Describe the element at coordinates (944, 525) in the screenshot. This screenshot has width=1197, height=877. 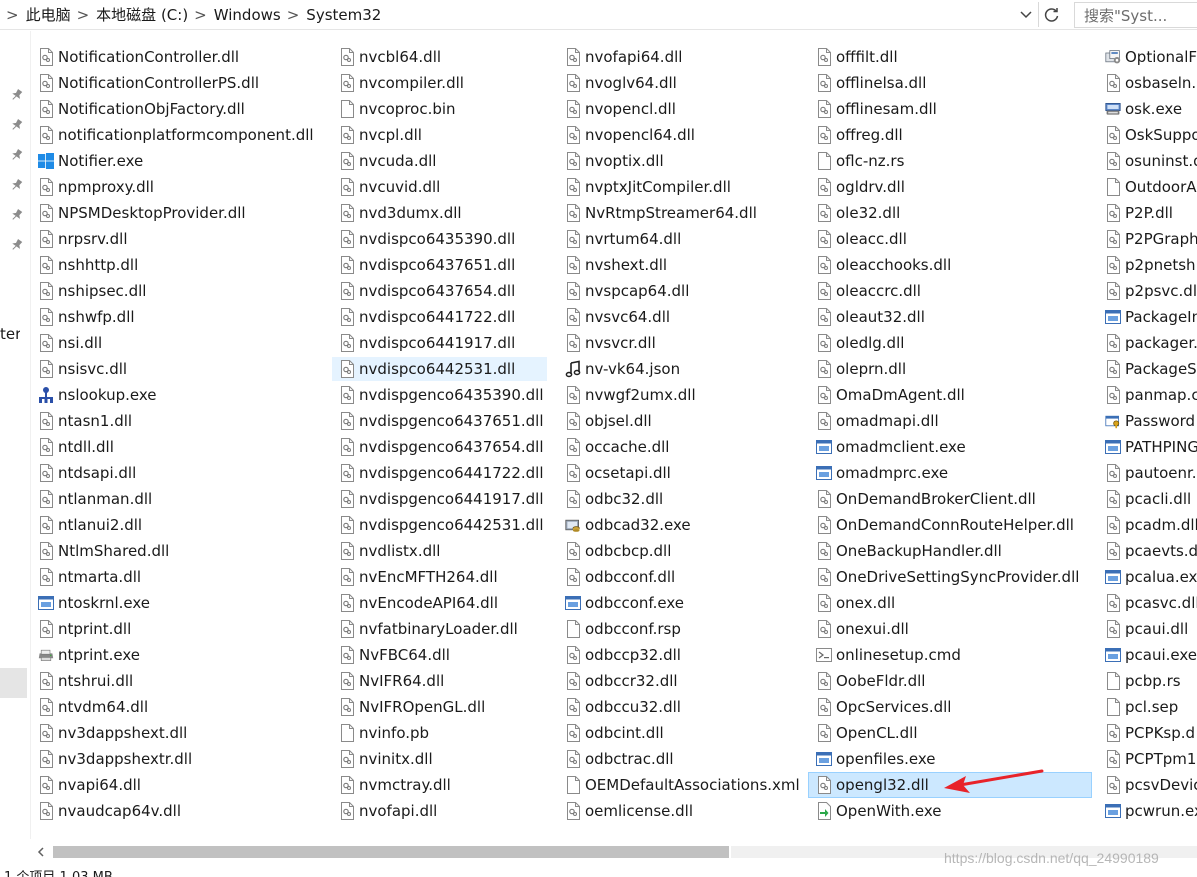
I see `file-item: OnDemandConnRouteHelper.dll` at that location.